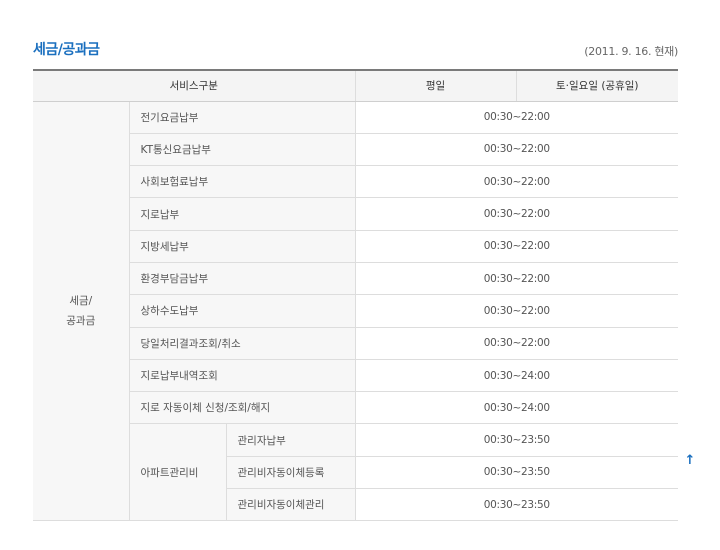 This screenshot has width=720, height=550. Describe the element at coordinates (690, 461) in the screenshot. I see `arrow-up-icon: ↑` at that location.